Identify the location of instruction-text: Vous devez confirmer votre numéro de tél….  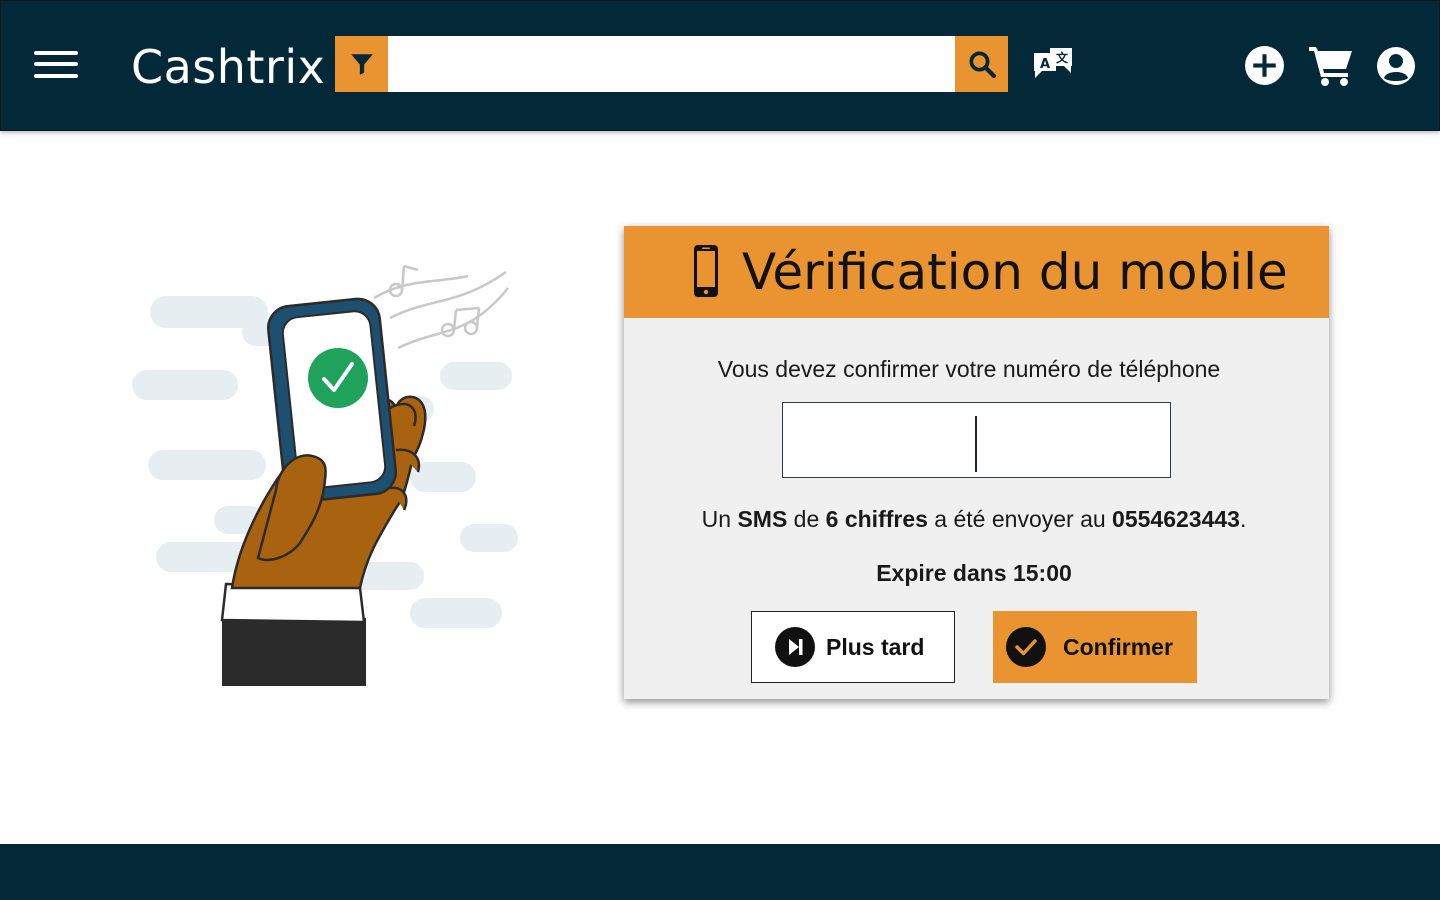
(969, 369).